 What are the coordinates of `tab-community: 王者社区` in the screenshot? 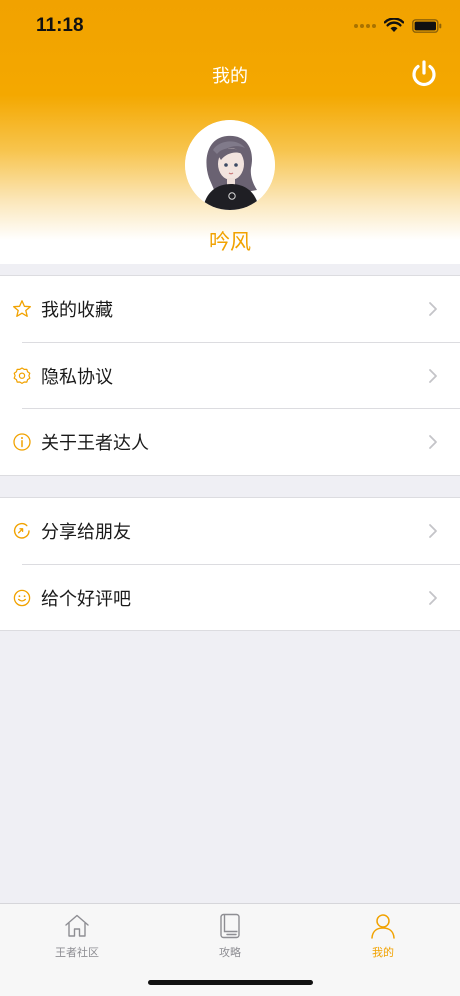 It's located at (77, 934).